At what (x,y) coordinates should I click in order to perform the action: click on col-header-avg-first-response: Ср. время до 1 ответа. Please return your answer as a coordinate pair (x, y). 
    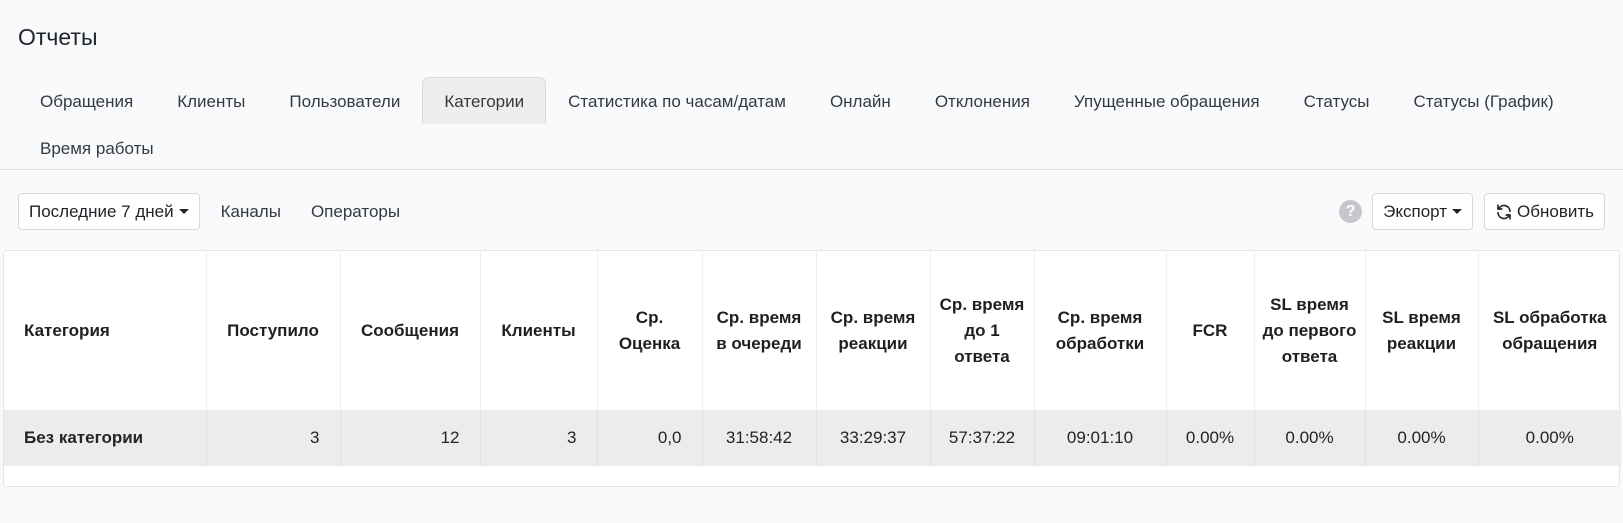
    Looking at the image, I should click on (982, 330).